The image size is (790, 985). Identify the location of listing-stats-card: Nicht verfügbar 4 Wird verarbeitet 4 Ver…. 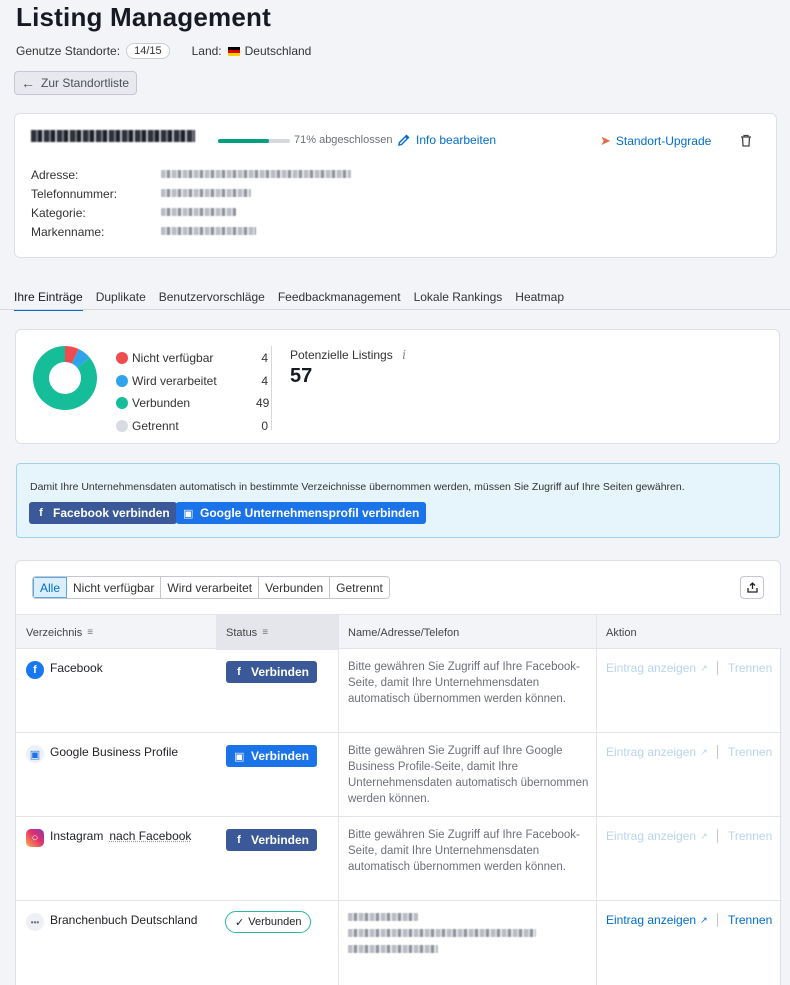
(397, 386).